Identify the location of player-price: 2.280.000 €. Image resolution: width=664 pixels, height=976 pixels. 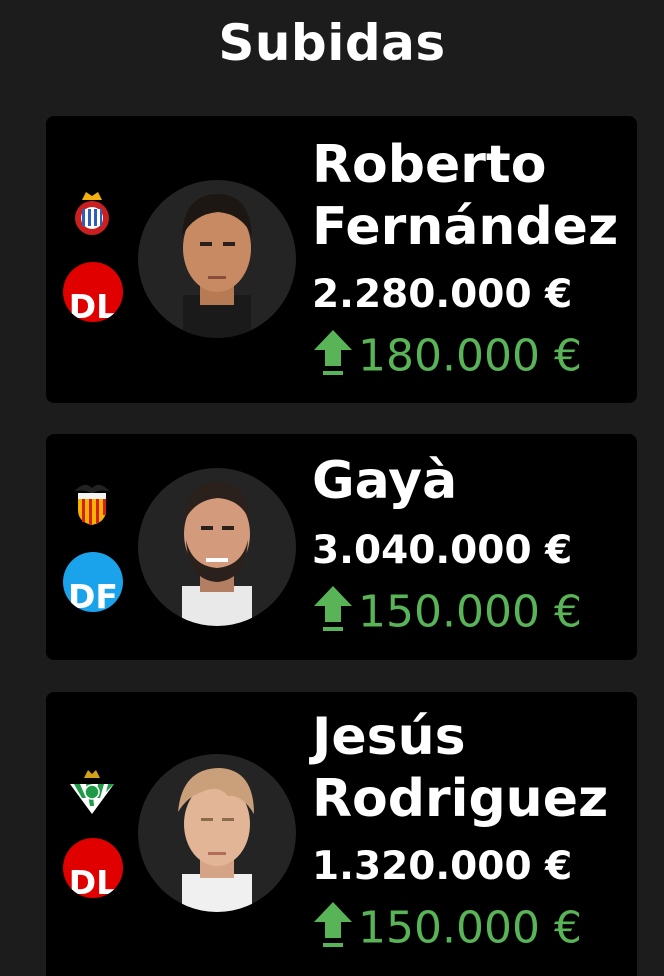
(442, 294).